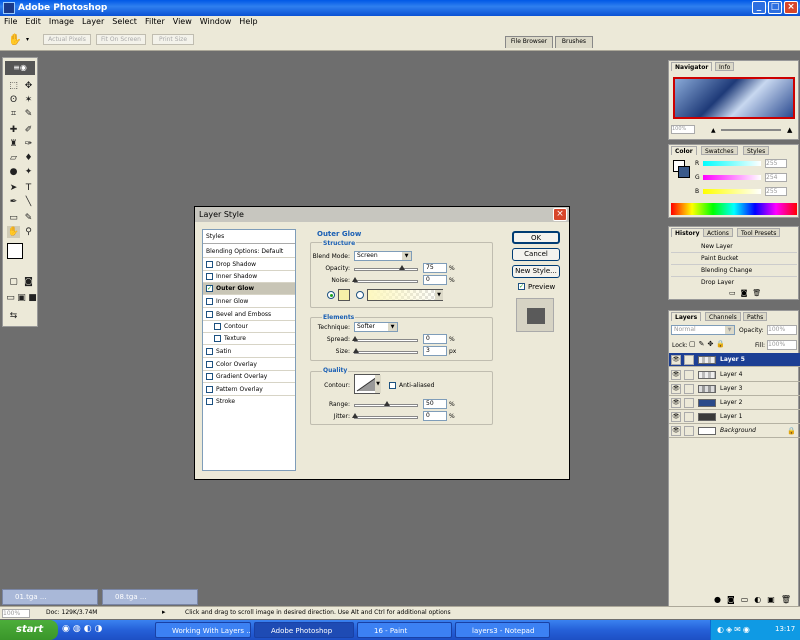 Image resolution: width=800 pixels, height=640 pixels. I want to click on spread-input: 0, so click(435, 339).